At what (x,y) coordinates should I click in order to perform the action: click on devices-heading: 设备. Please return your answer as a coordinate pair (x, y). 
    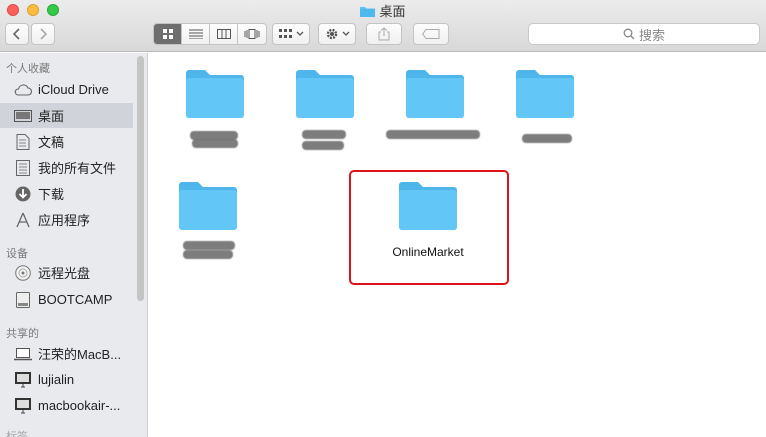
    Looking at the image, I should click on (17, 254).